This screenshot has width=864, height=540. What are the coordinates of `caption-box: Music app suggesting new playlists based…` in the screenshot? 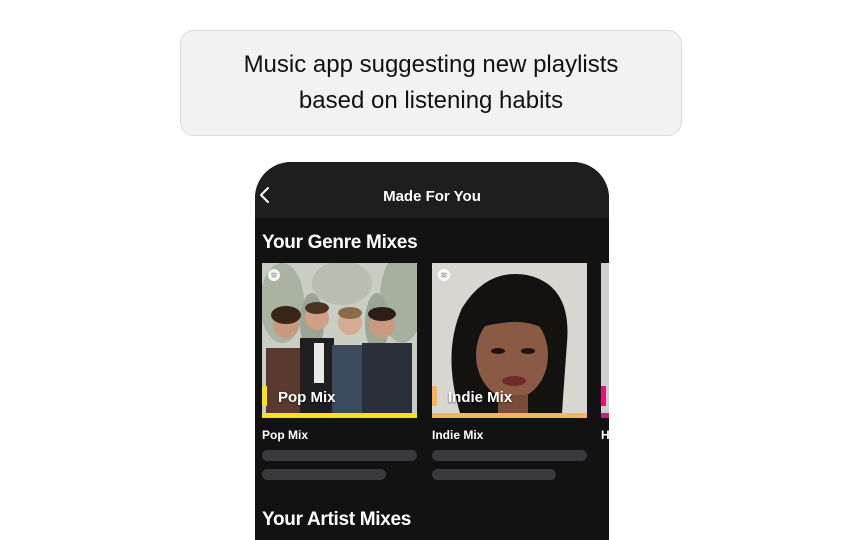 It's located at (431, 83).